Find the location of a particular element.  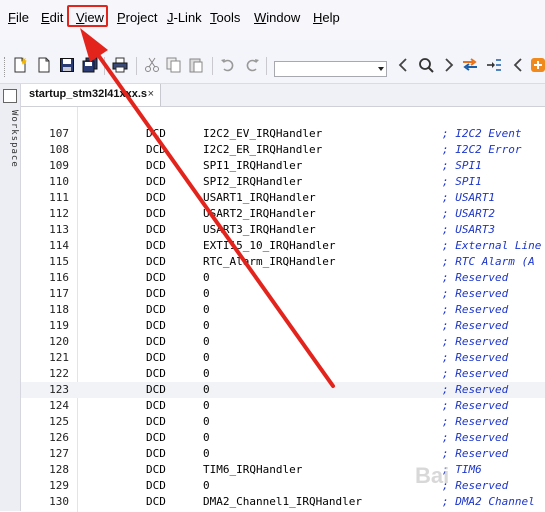

line-number: 124 is located at coordinates (59, 405).